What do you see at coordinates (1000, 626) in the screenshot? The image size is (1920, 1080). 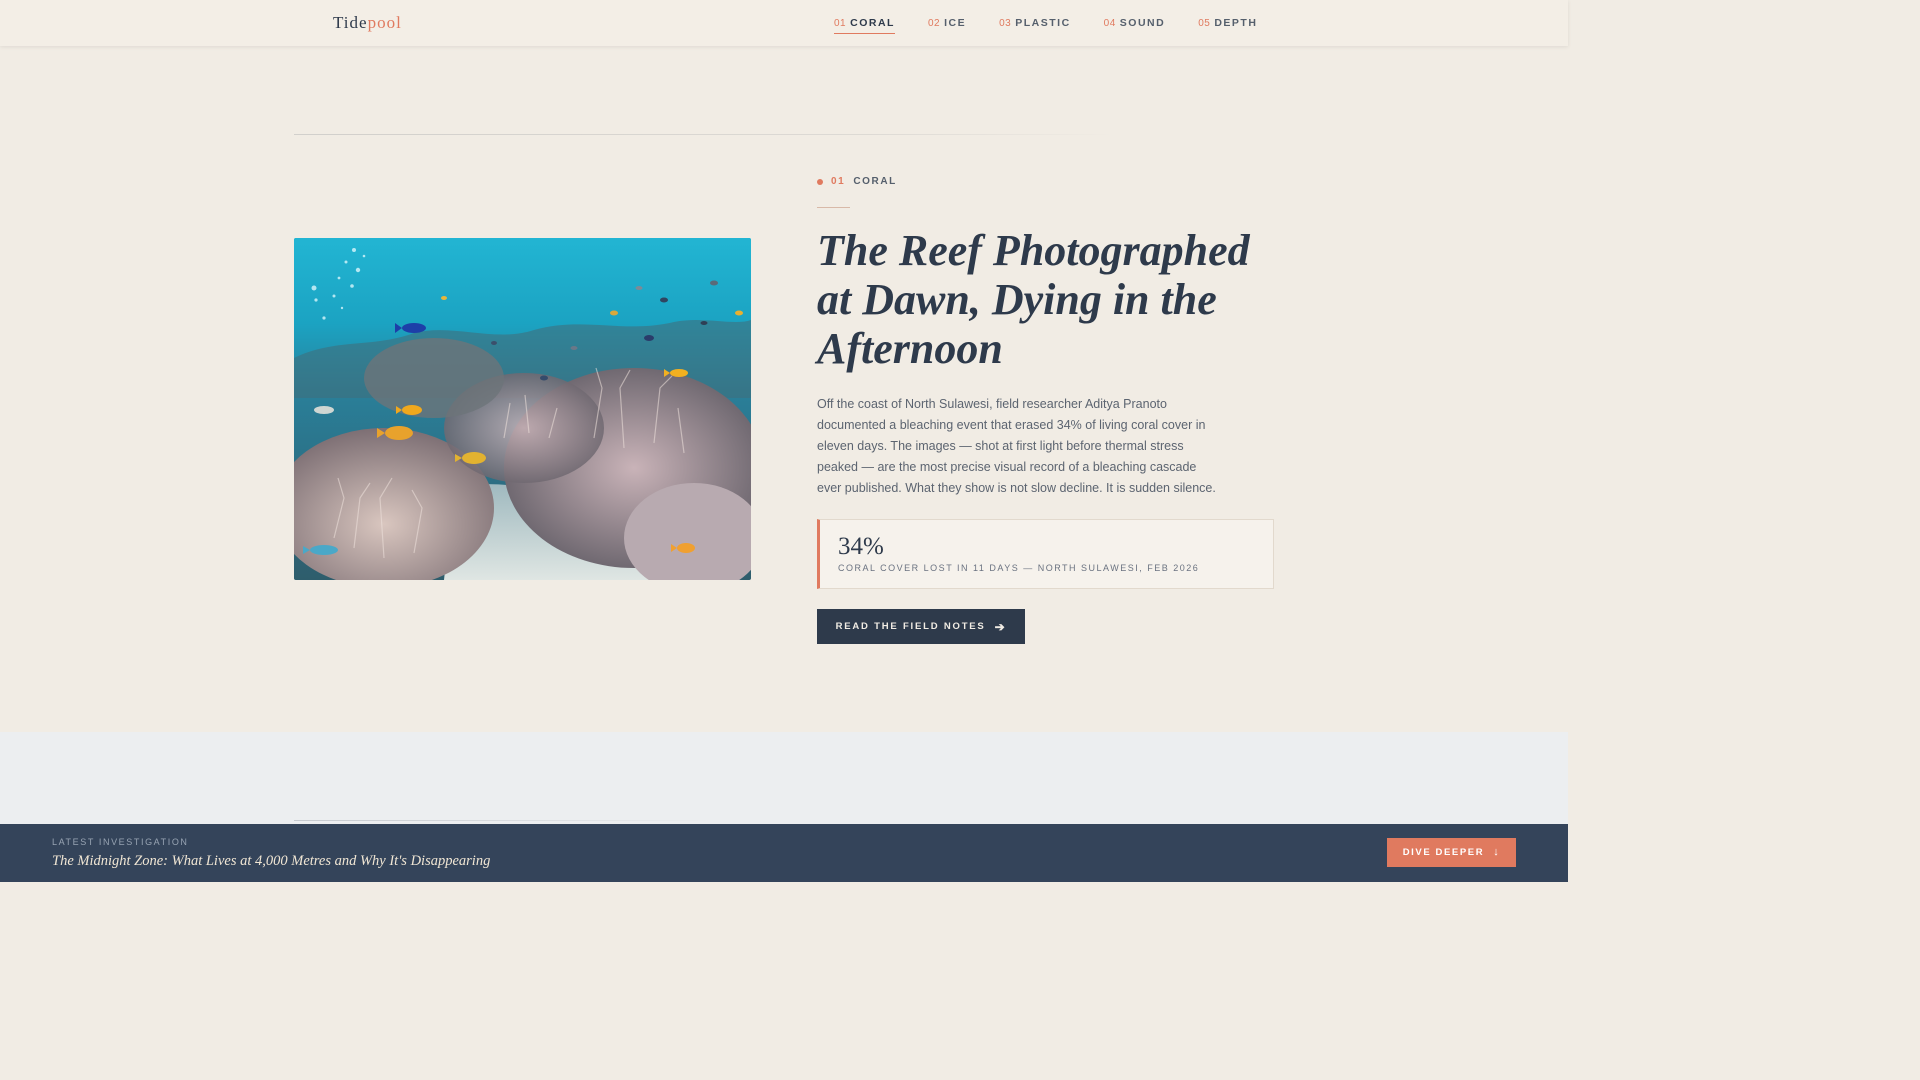 I see `arrow-right-icon: ➔` at bounding box center [1000, 626].